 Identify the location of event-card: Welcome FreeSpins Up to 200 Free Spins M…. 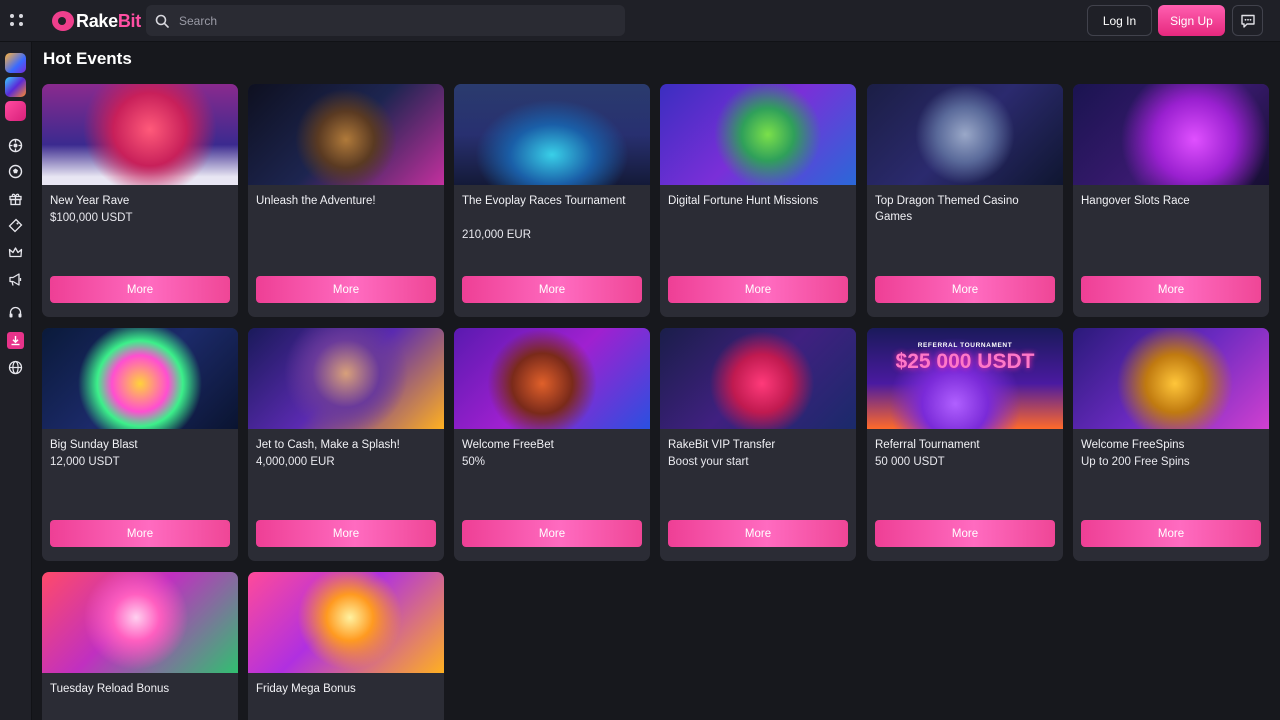
(1171, 444).